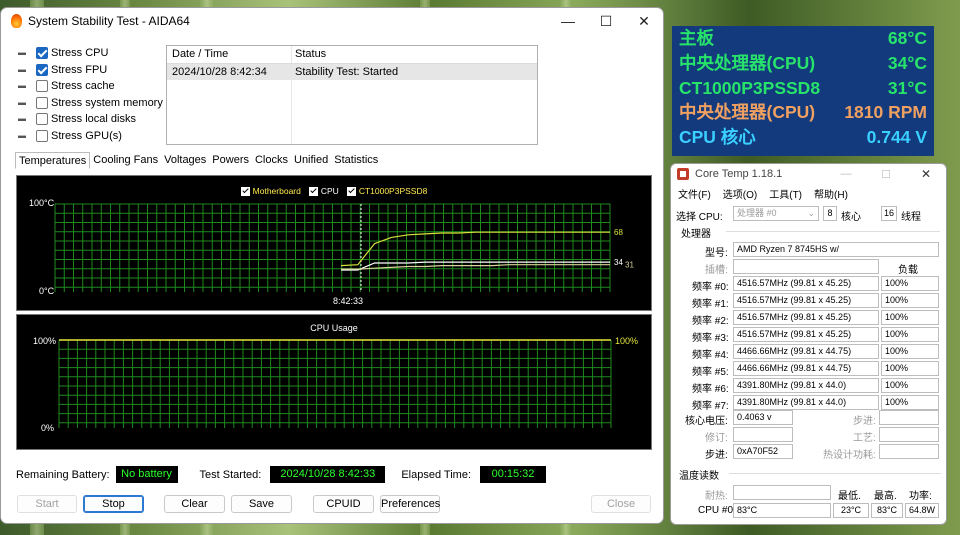 This screenshot has height=535, width=960. What do you see at coordinates (113, 504) in the screenshot?
I see `stop-button: Stop` at bounding box center [113, 504].